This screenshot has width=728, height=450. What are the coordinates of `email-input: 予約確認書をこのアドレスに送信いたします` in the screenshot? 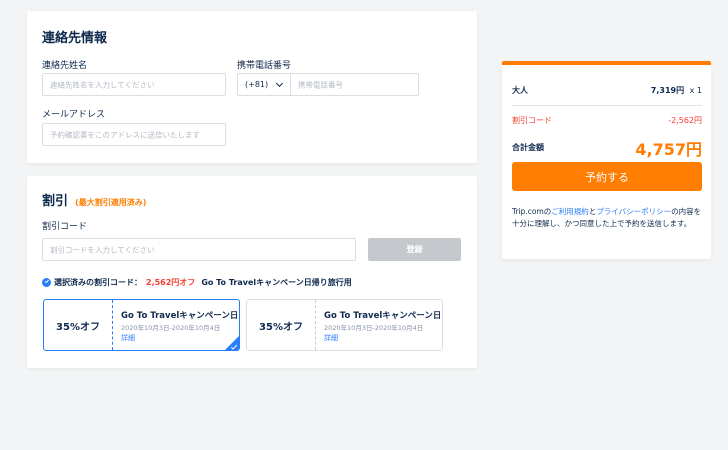 It's located at (134, 134).